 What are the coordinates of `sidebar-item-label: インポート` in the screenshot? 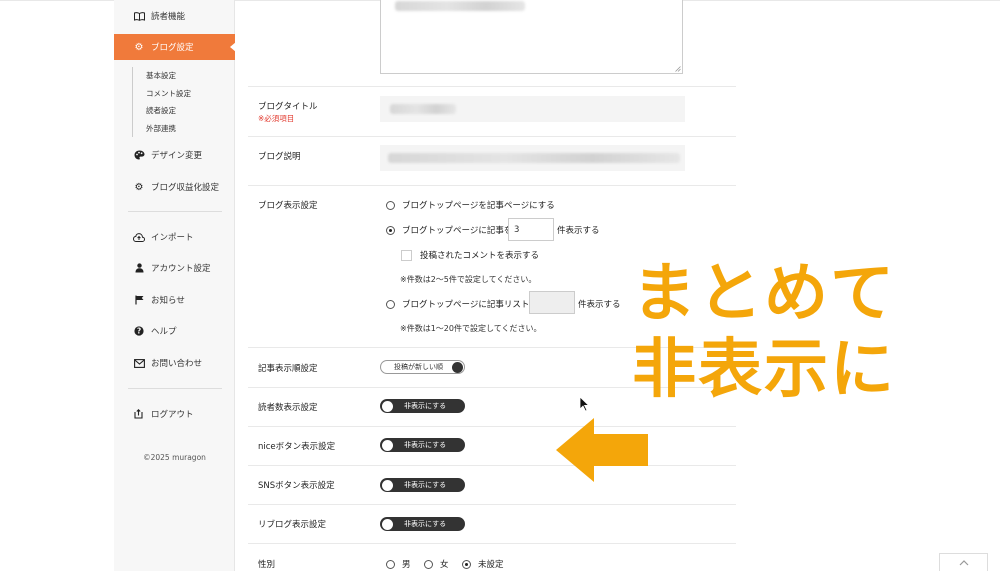 It's located at (172, 238).